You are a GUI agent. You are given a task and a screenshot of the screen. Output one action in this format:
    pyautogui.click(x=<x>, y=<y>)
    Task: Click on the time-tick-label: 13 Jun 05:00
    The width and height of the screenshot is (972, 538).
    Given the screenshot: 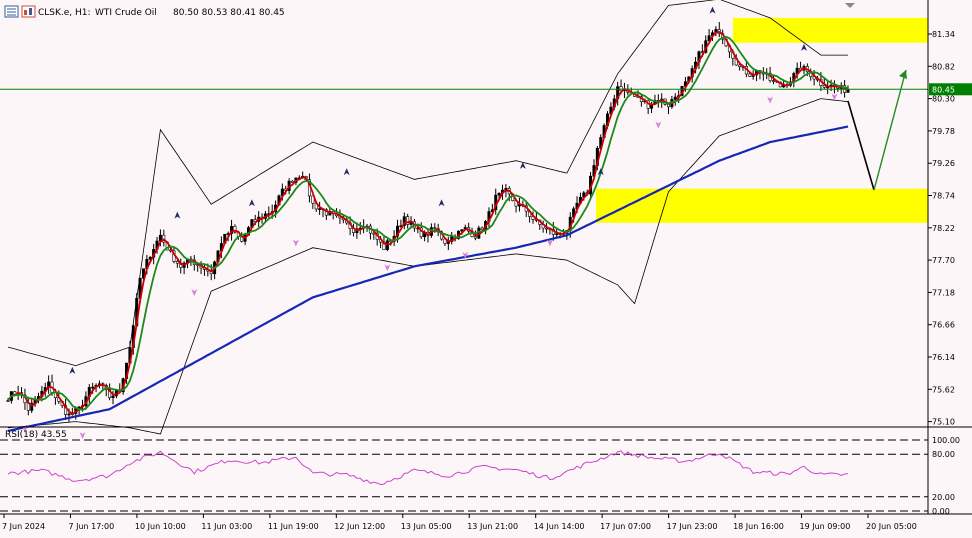 What is the action you would take?
    pyautogui.click(x=426, y=526)
    